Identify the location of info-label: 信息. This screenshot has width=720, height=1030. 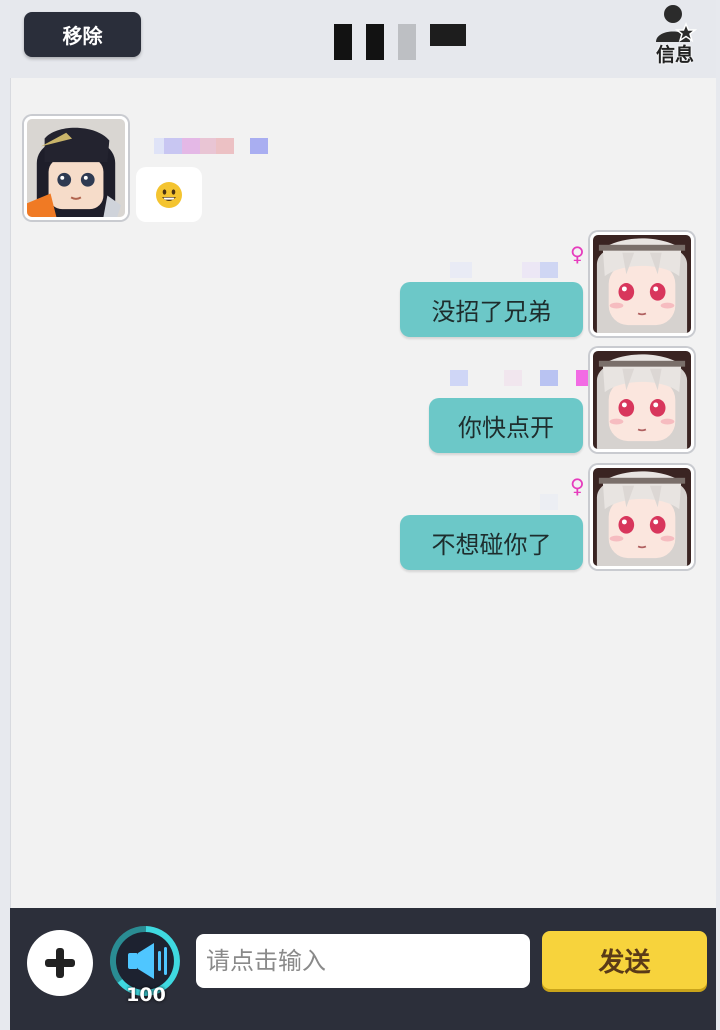
(674, 55).